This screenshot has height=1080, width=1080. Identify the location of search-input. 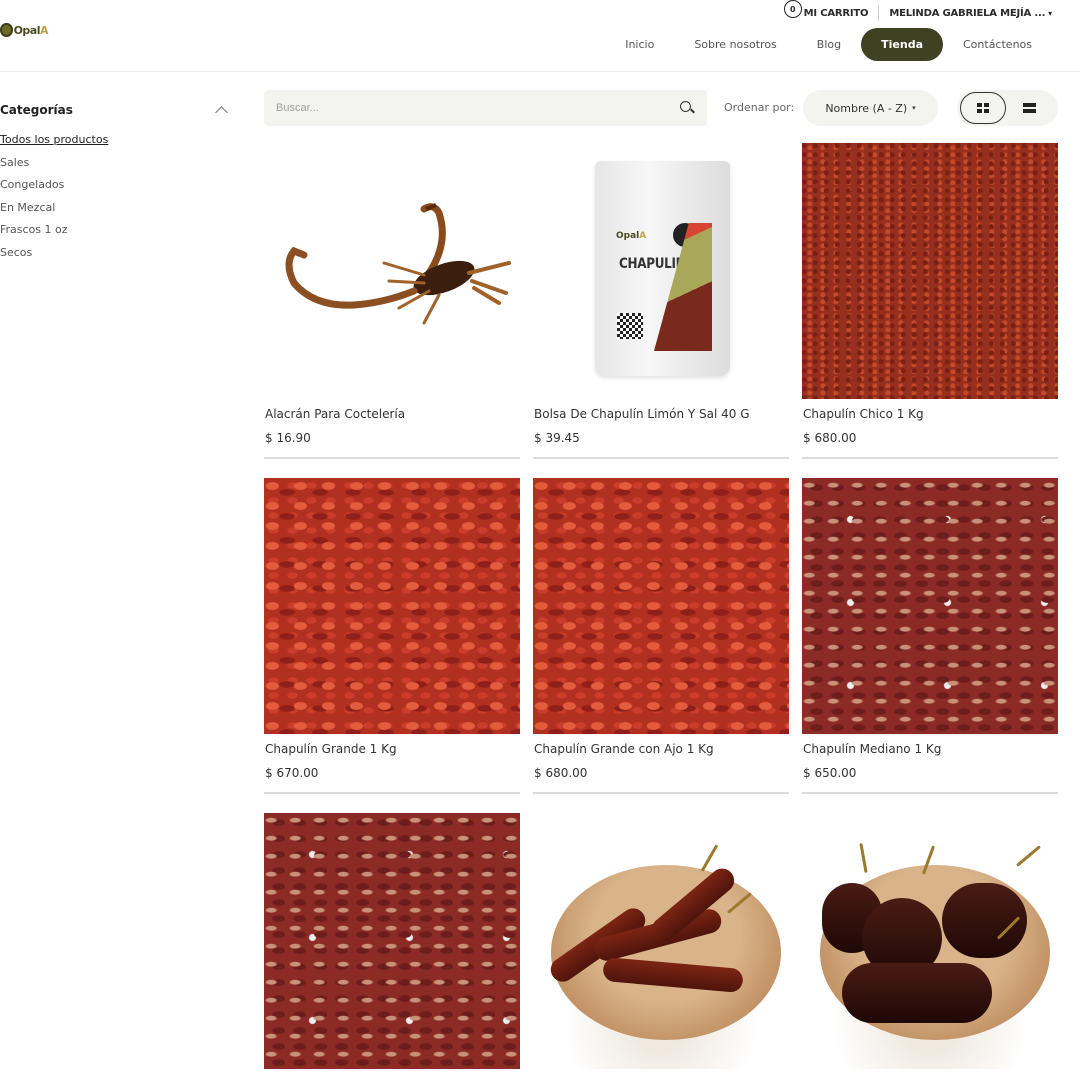
(477, 108).